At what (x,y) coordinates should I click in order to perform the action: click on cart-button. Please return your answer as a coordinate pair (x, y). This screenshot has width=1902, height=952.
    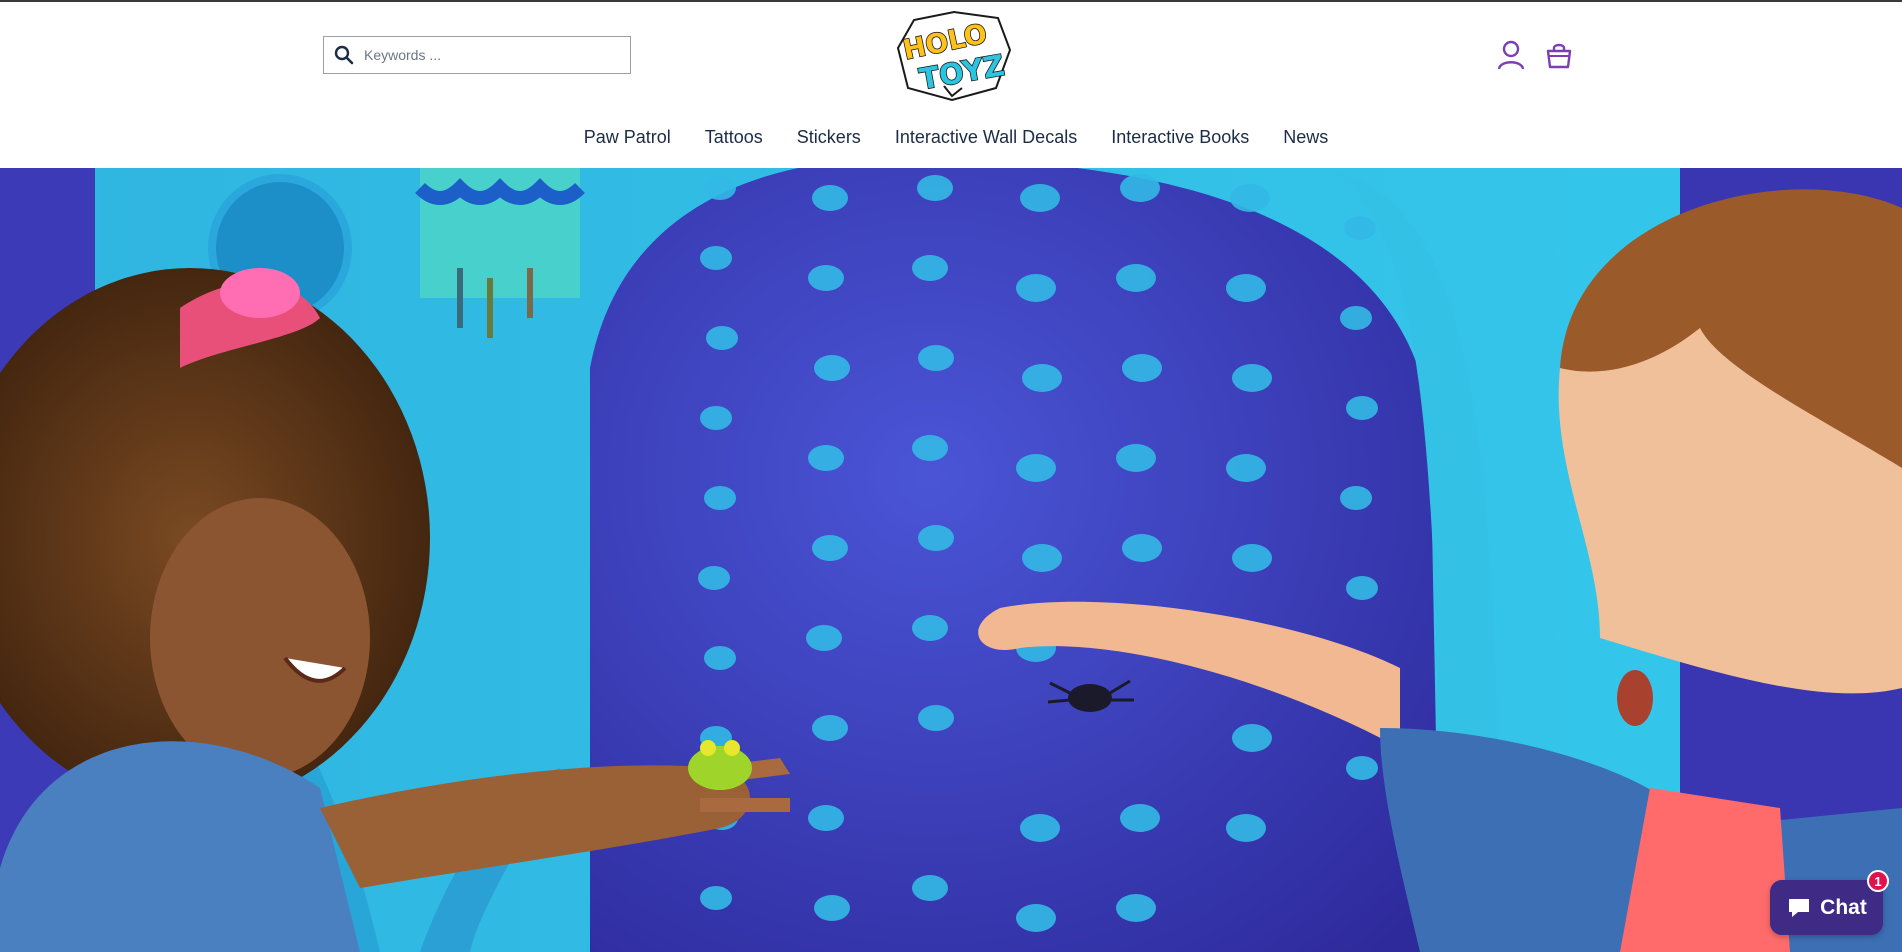
    Looking at the image, I should click on (1559, 55).